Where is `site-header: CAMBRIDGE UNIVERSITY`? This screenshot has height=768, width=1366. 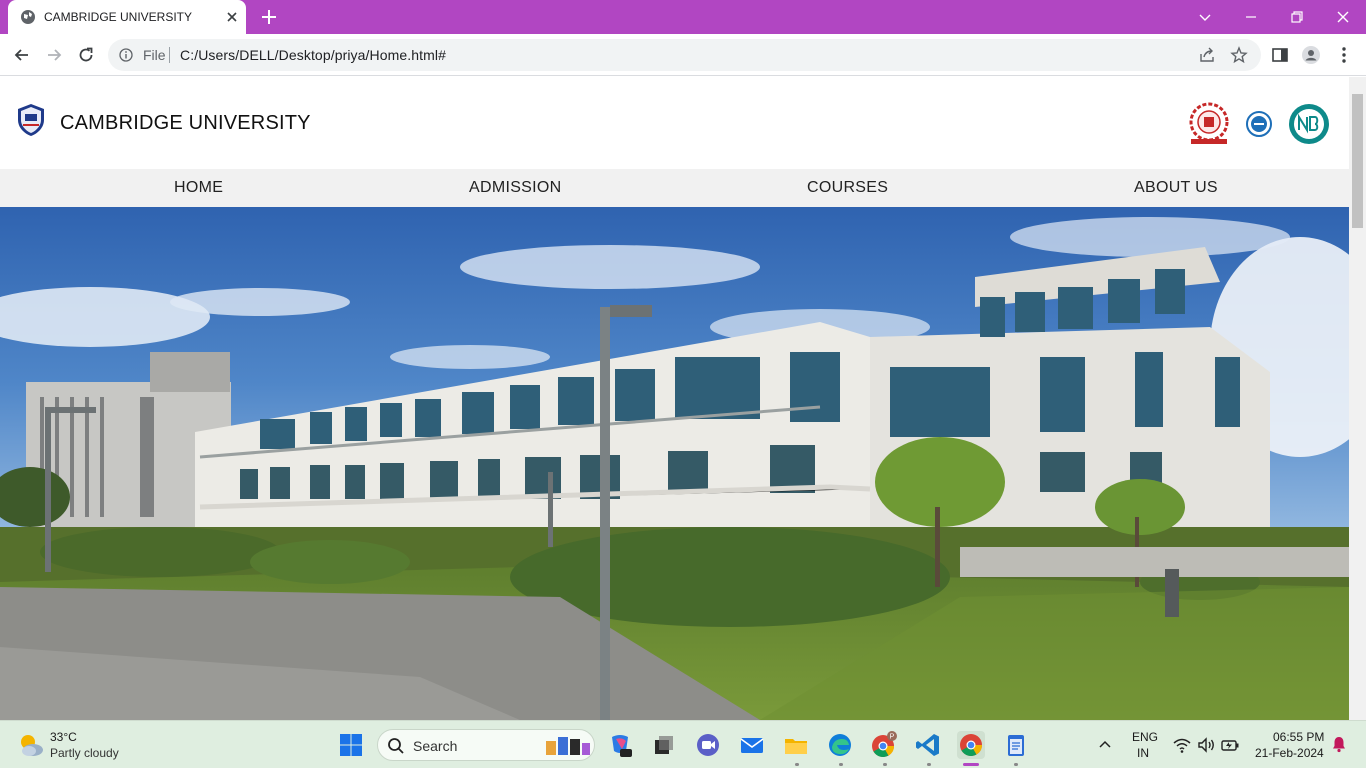
site-header: CAMBRIDGE UNIVERSITY is located at coordinates (674, 123).